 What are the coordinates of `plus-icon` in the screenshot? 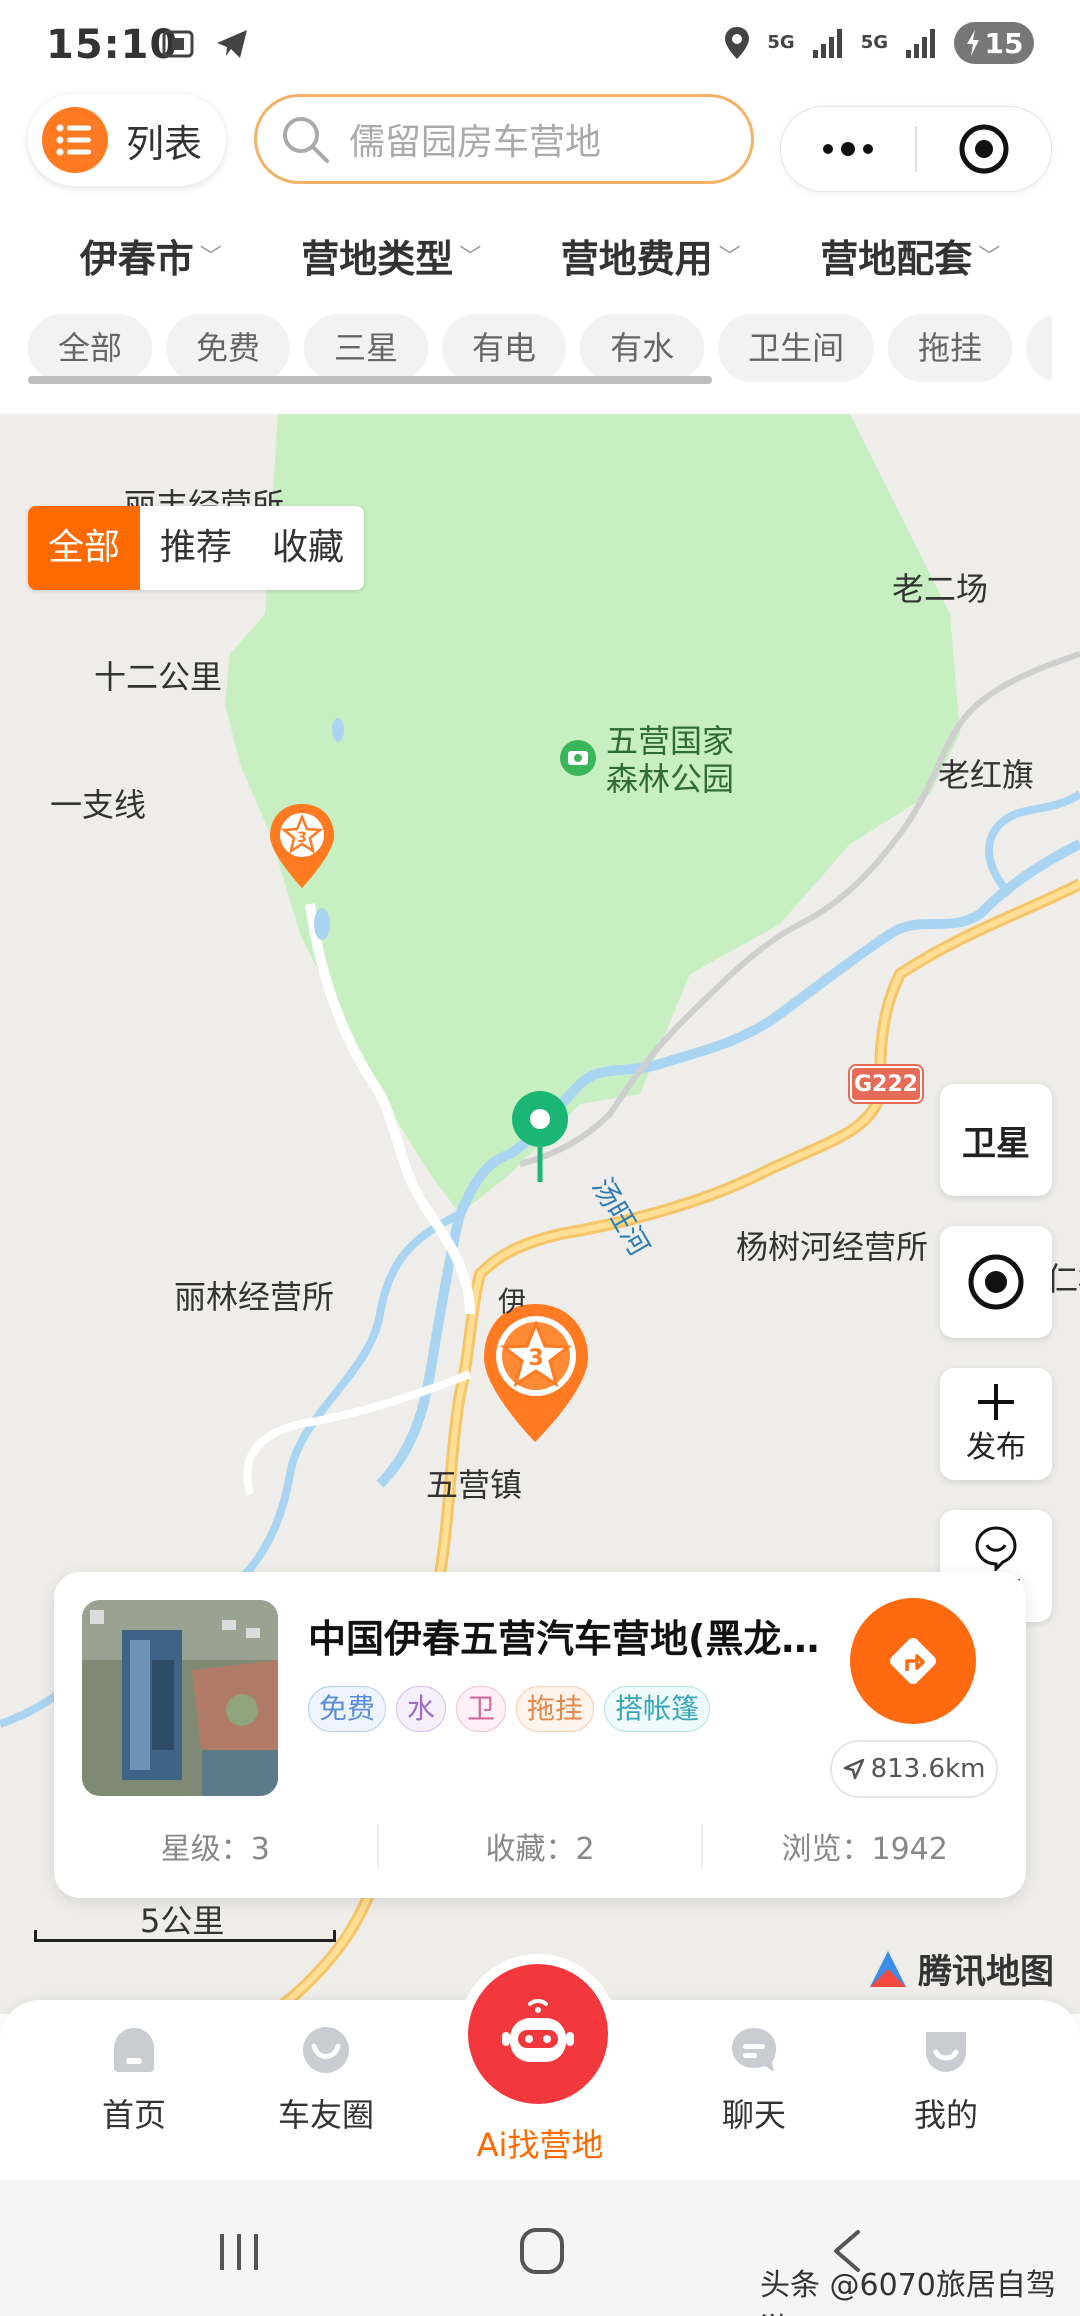 It's located at (996, 1402).